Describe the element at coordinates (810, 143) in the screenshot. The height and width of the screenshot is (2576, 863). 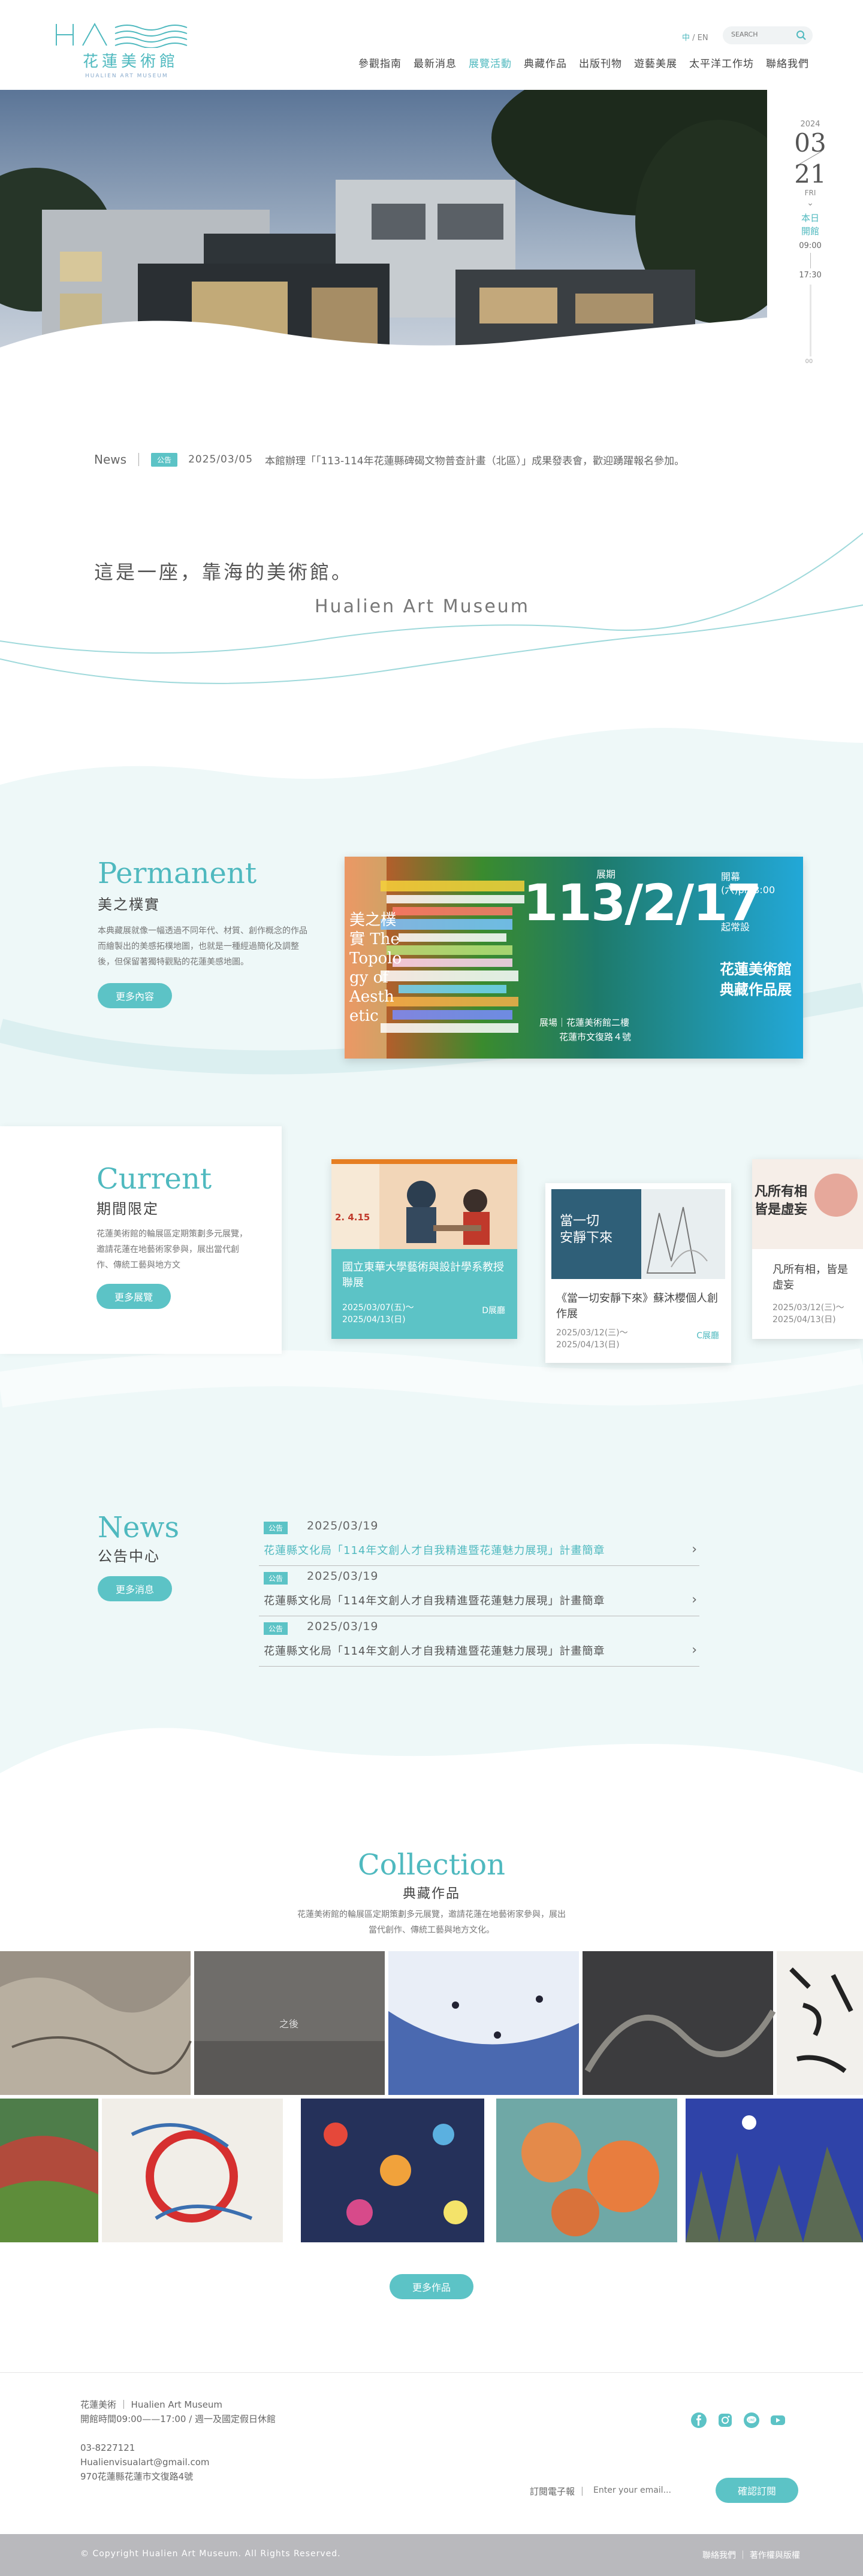
I see `date-month: 03` at that location.